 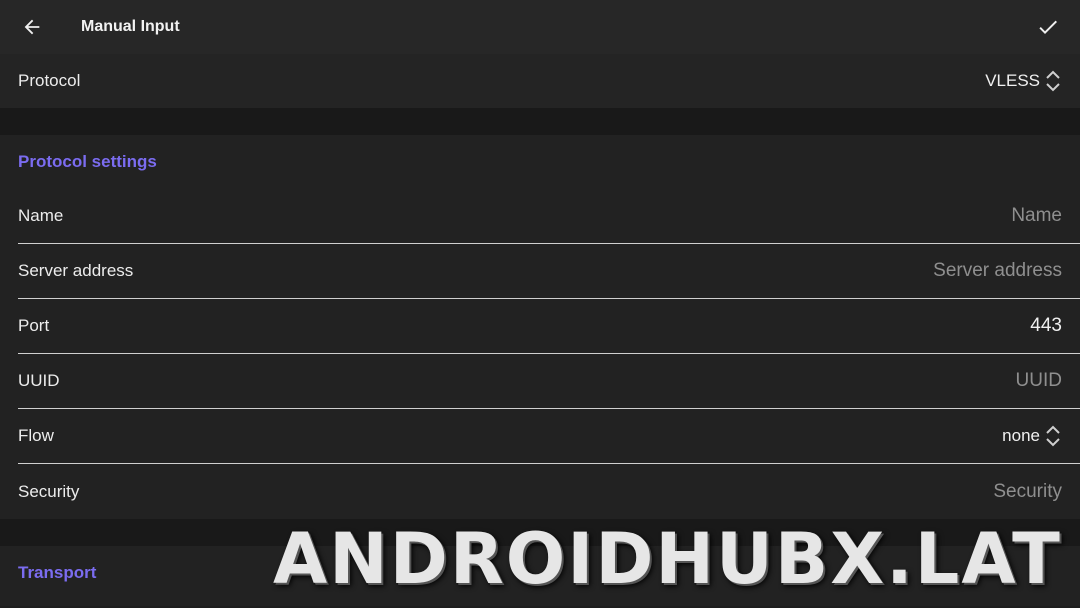 I want to click on server-address-input: Server address, so click(x=997, y=271).